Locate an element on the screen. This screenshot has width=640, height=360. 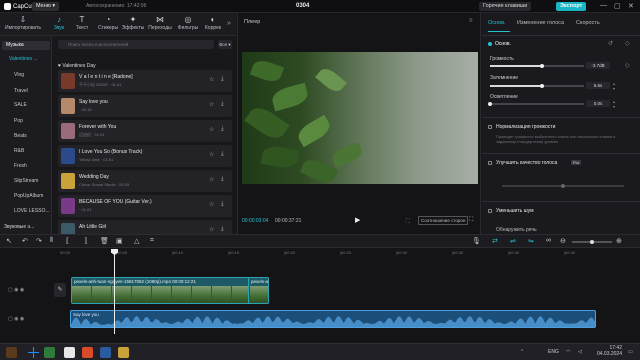
category-popupalbum: PopUpAlbum is located at coordinates (28, 196).